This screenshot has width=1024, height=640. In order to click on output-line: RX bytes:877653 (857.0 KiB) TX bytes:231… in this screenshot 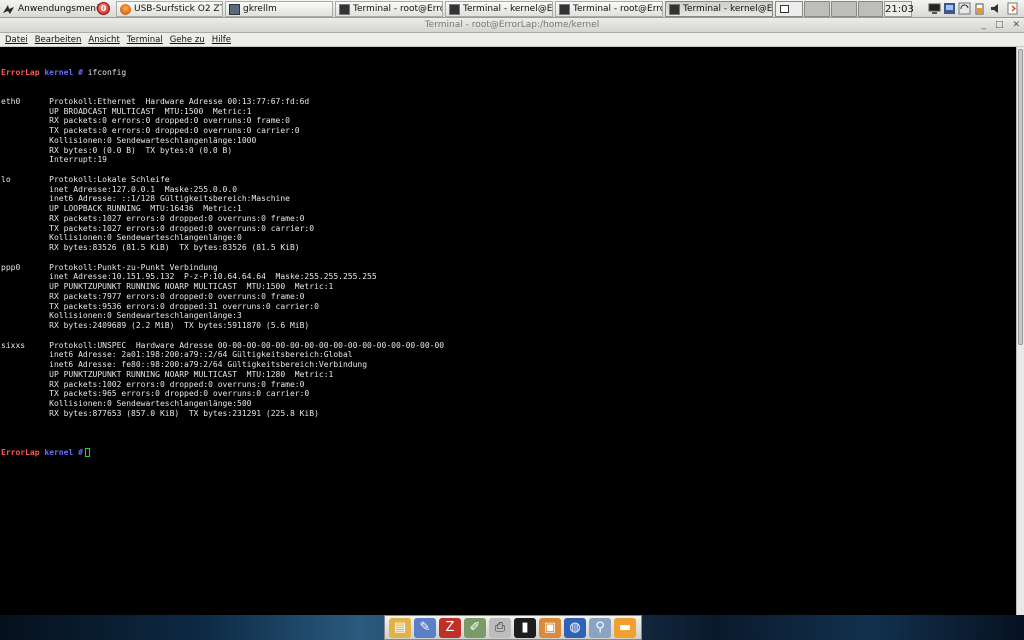, I will do `click(160, 413)`.